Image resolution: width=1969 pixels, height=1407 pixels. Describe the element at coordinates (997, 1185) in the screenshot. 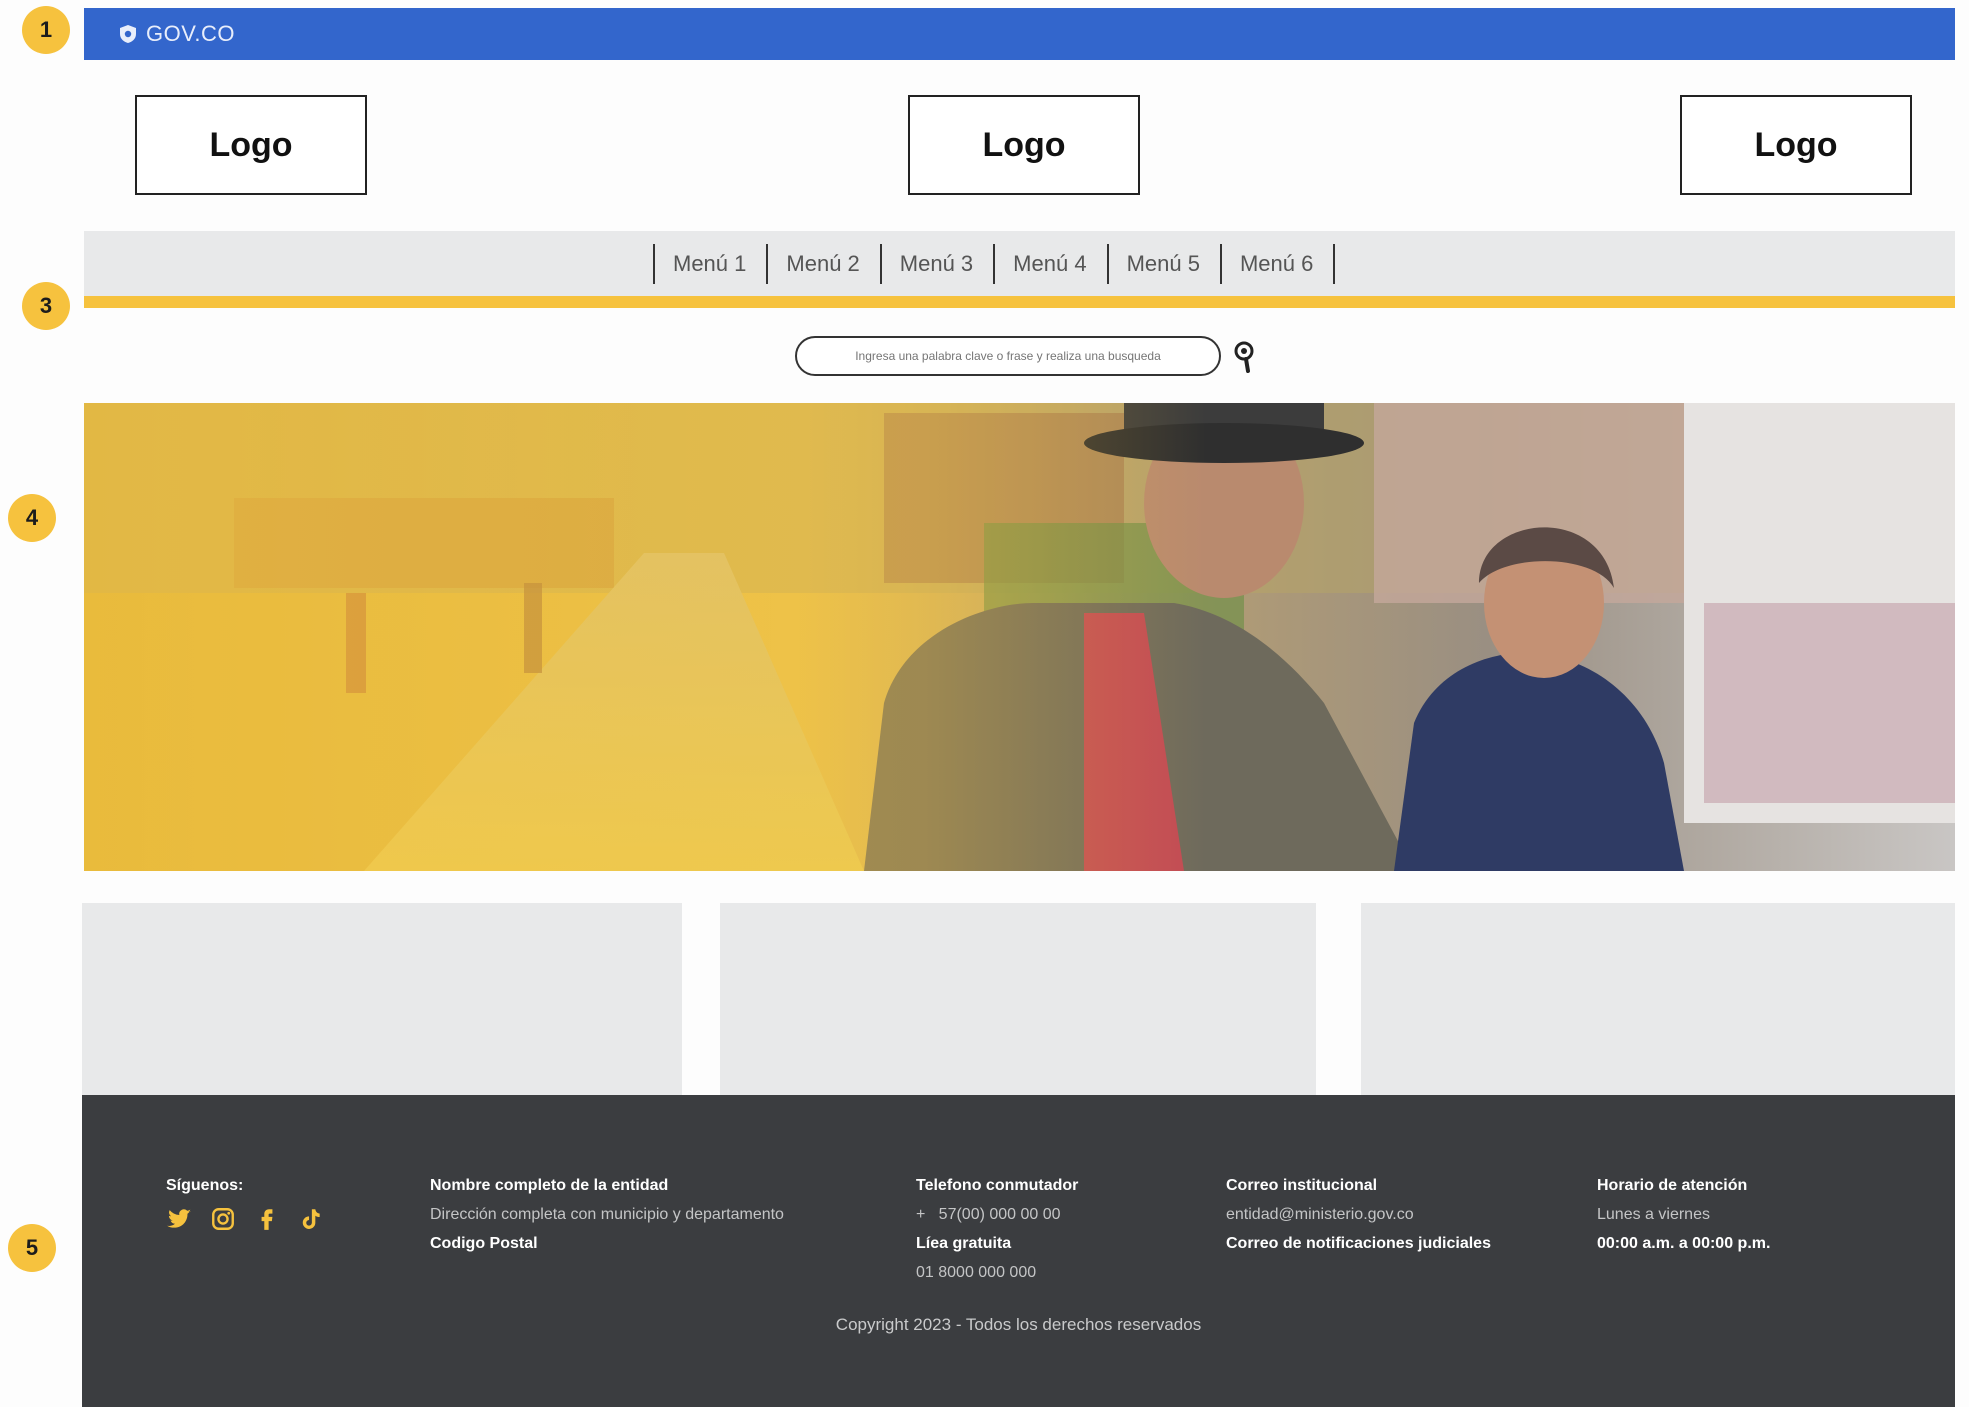

I see `phone-label: Telefono conmutador` at that location.